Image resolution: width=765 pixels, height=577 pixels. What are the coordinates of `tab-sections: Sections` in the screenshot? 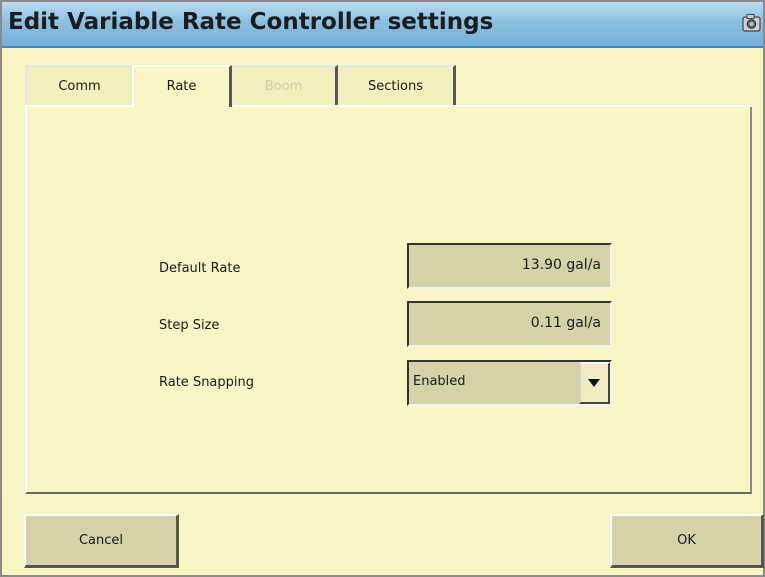 It's located at (397, 85).